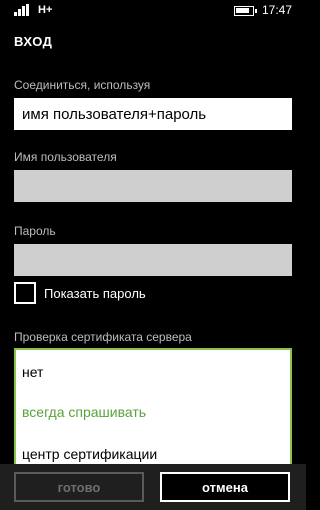 This screenshot has width=320, height=510. What do you see at coordinates (153, 186) in the screenshot?
I see `username-input` at bounding box center [153, 186].